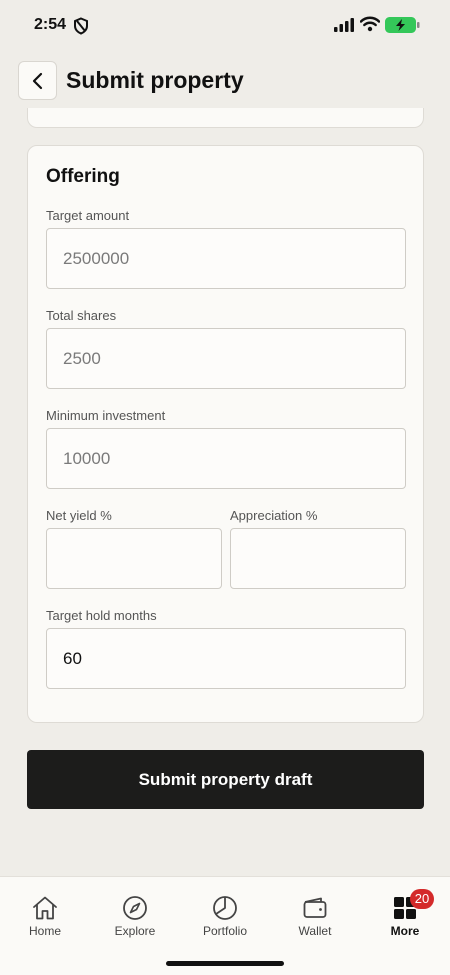  What do you see at coordinates (225, 963) in the screenshot?
I see `home-indicator` at bounding box center [225, 963].